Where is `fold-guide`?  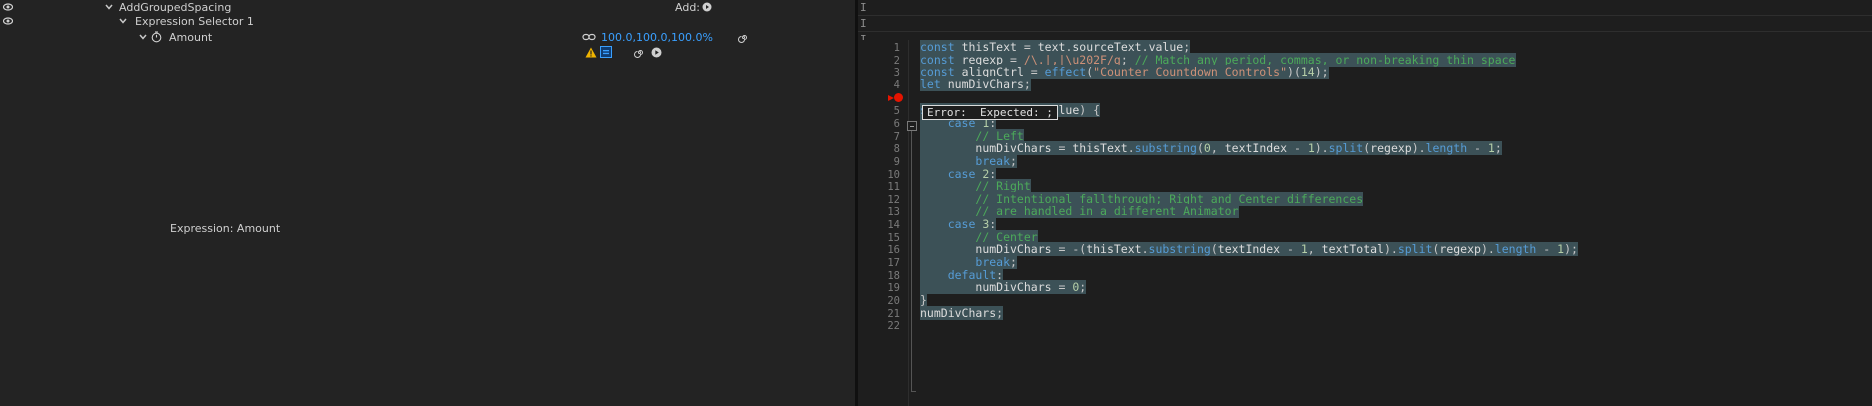 fold-guide is located at coordinates (911, 261).